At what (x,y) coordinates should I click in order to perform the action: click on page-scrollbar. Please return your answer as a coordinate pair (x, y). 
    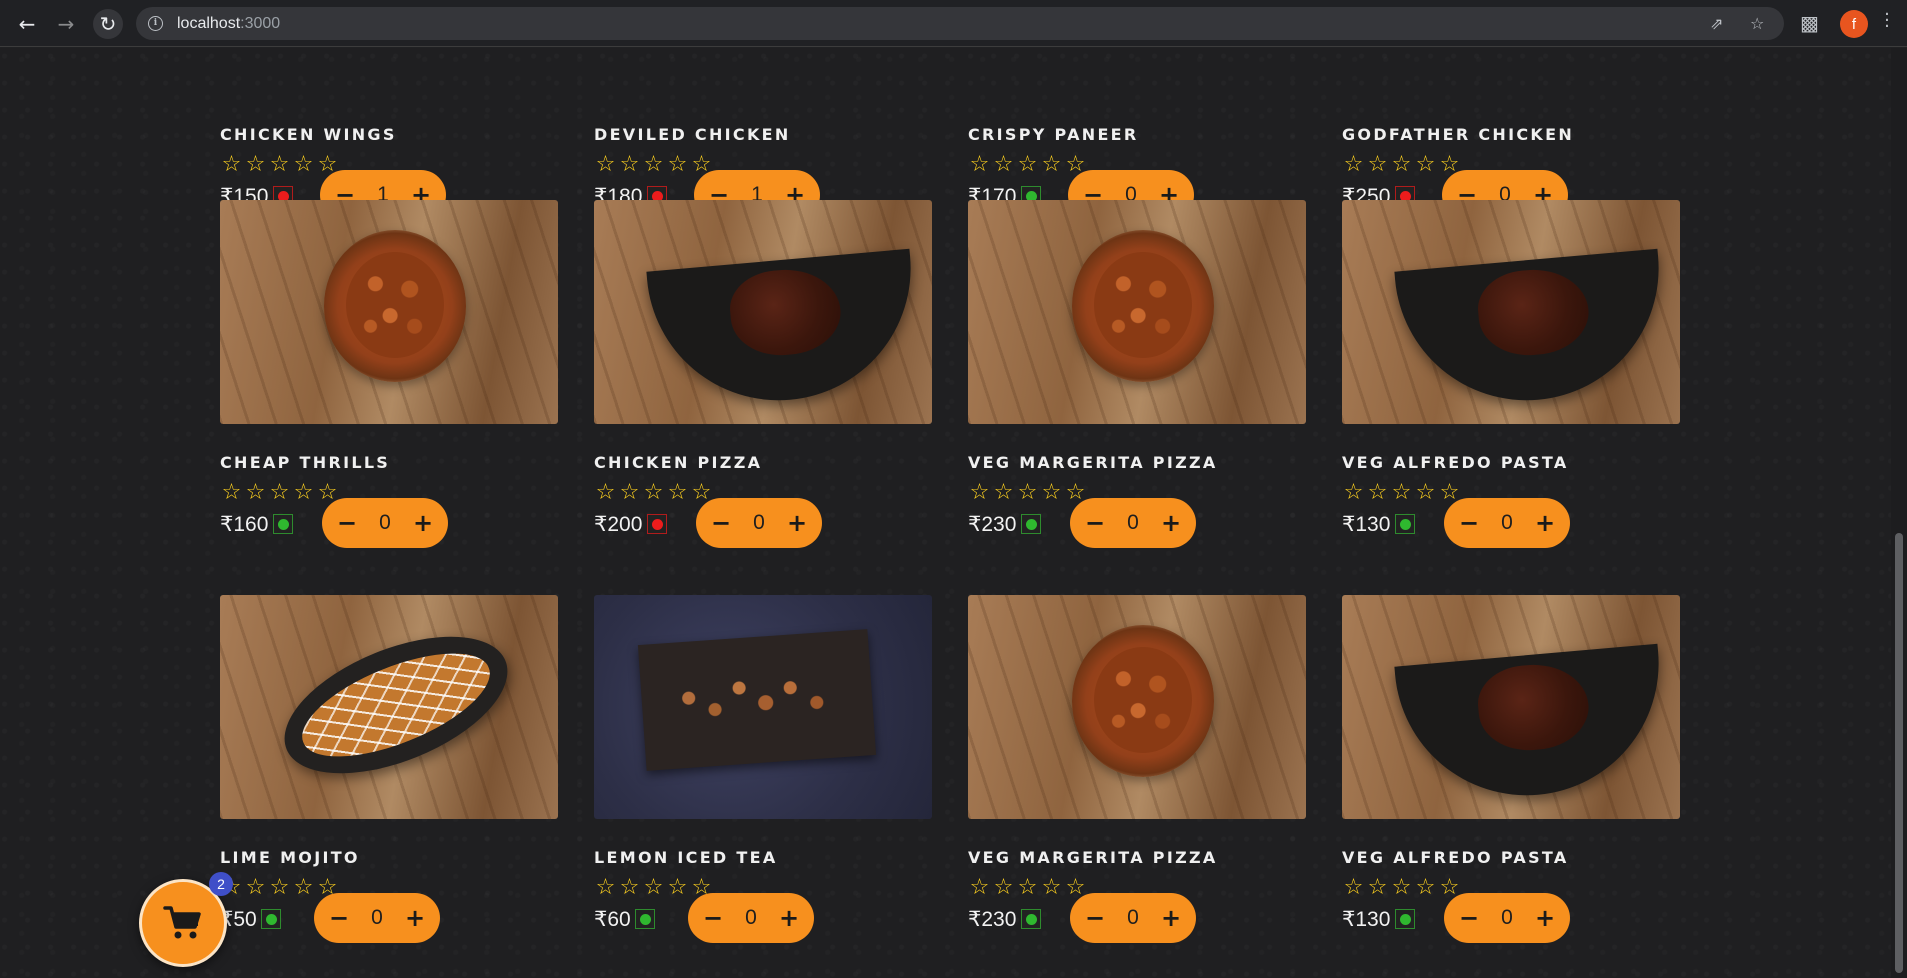
    Looking at the image, I should click on (1899, 513).